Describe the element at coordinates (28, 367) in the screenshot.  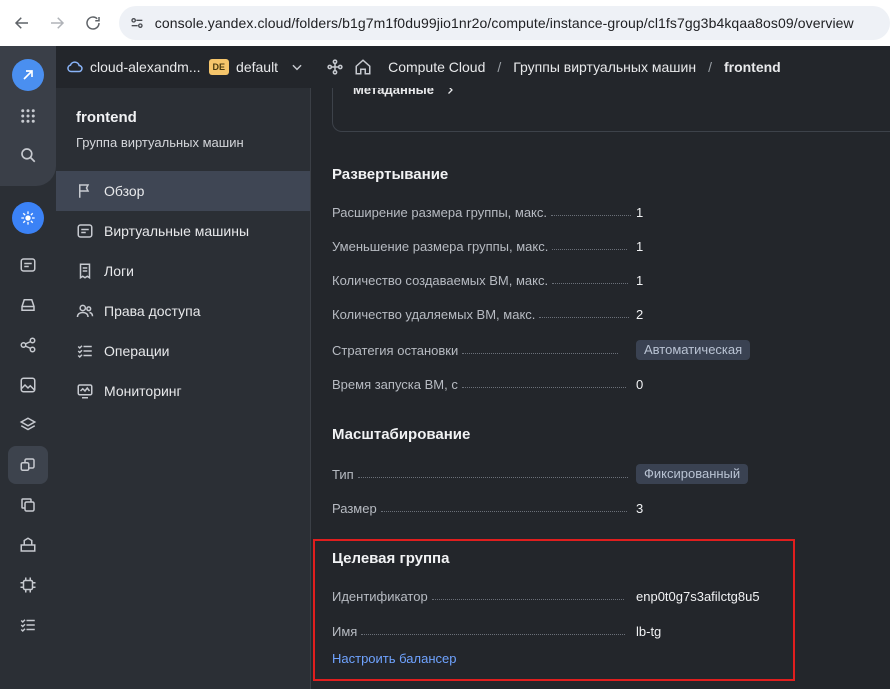
I see `global-nav-rail` at that location.